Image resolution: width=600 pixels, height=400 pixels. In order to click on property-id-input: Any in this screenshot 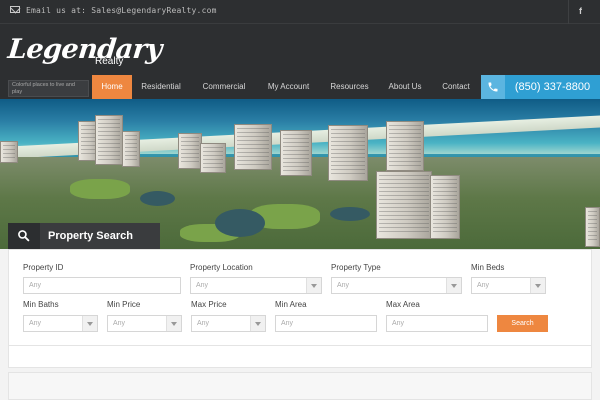, I will do `click(102, 285)`.